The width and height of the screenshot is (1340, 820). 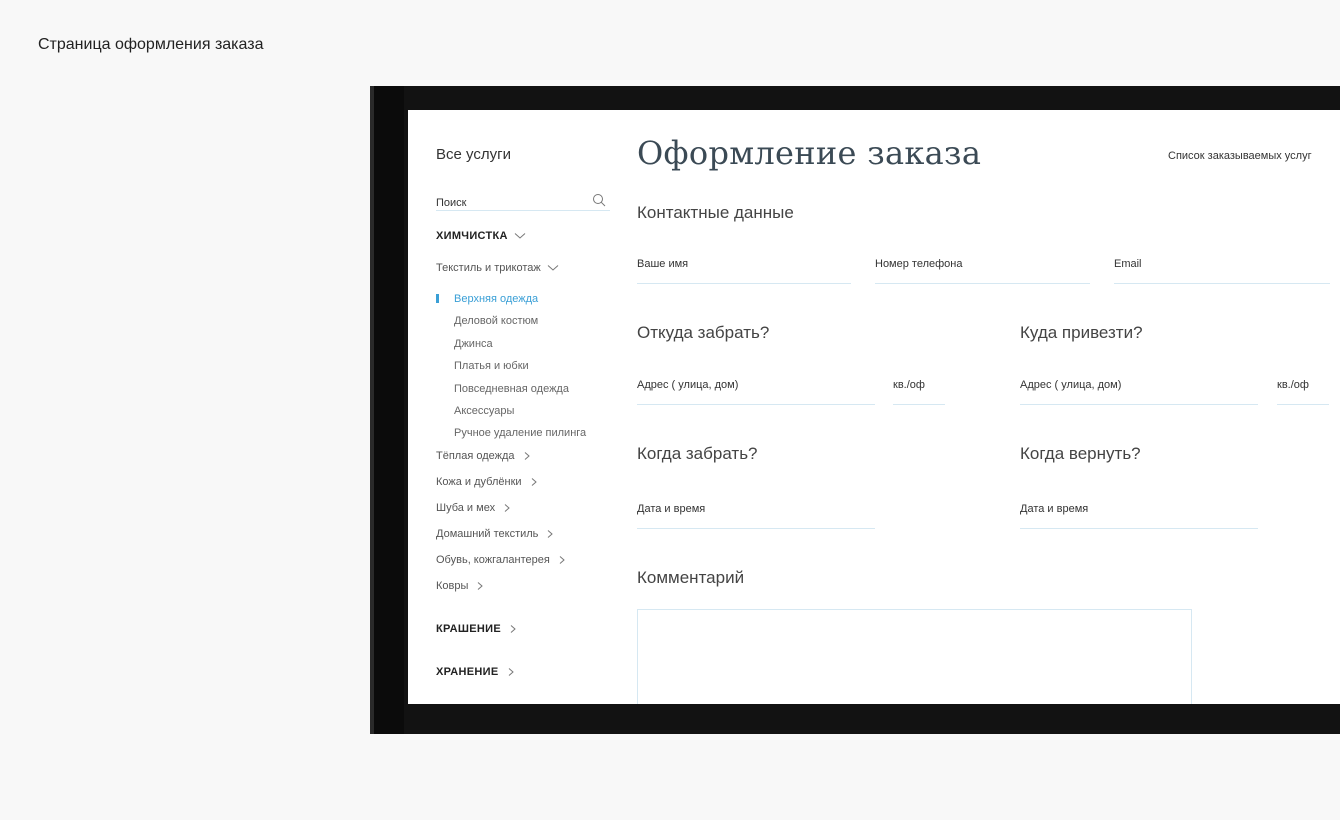 I want to click on category-label: ХИМЧИСТКА, so click(x=472, y=236).